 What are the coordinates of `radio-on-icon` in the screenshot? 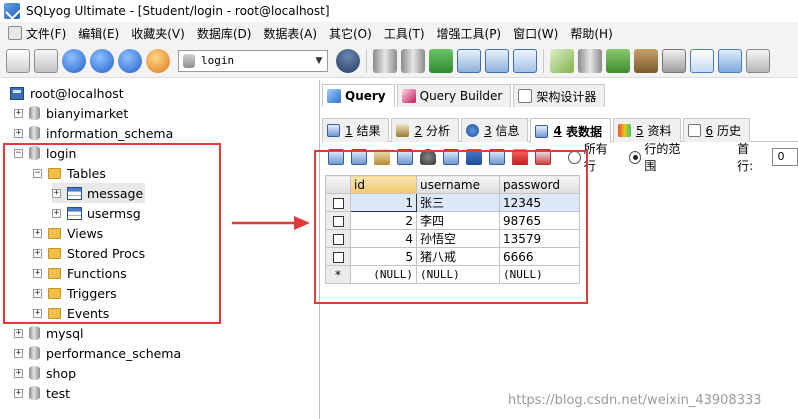 It's located at (635, 157).